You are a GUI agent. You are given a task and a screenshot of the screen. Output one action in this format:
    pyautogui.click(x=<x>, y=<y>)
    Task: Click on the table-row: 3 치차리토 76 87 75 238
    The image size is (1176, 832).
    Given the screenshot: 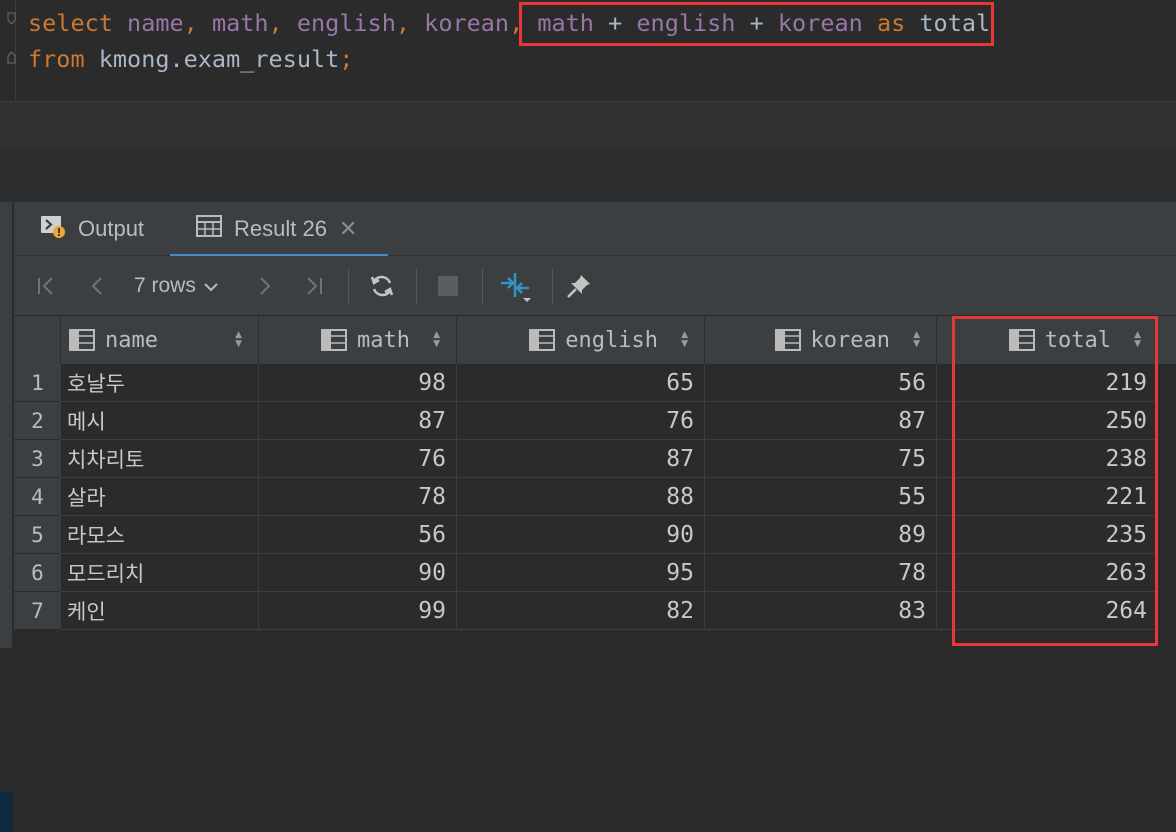 What is the action you would take?
    pyautogui.click(x=595, y=459)
    